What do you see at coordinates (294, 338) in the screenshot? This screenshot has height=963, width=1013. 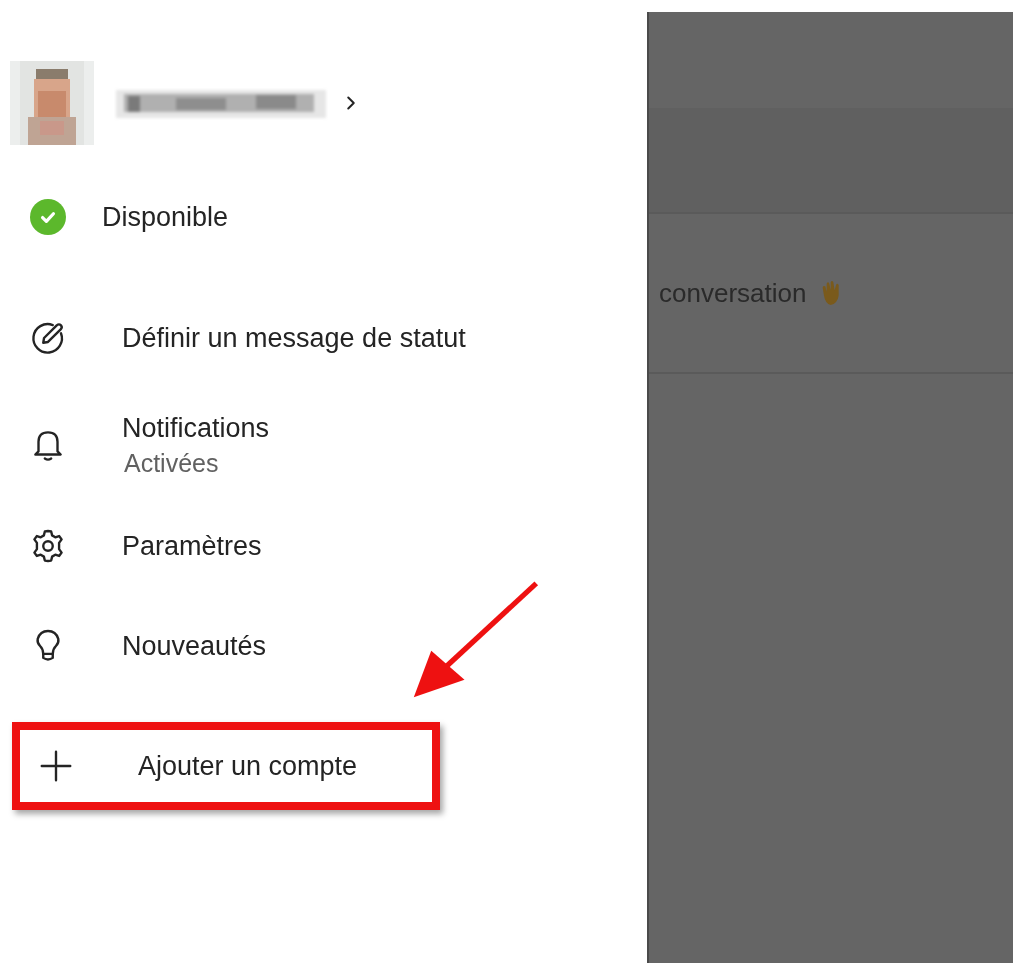 I see `menu-item: Définir un message de statut` at bounding box center [294, 338].